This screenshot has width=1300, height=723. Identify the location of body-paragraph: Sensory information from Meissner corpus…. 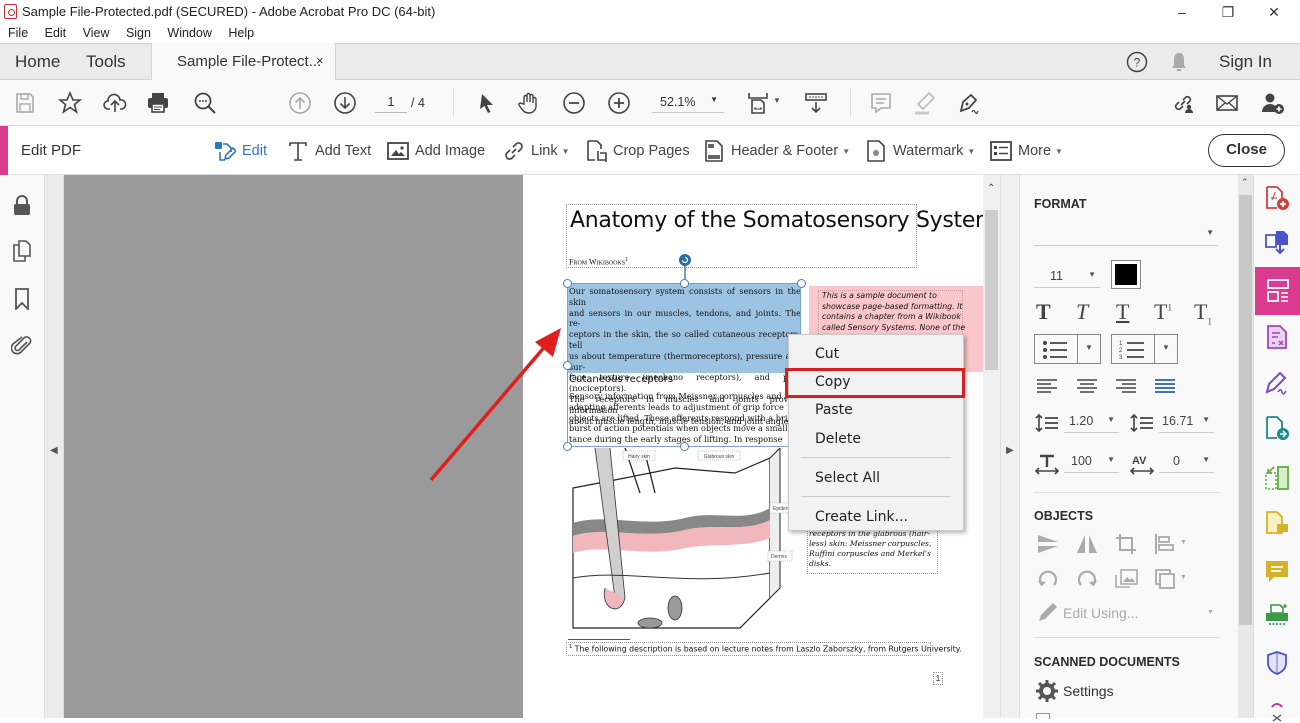
(678, 418).